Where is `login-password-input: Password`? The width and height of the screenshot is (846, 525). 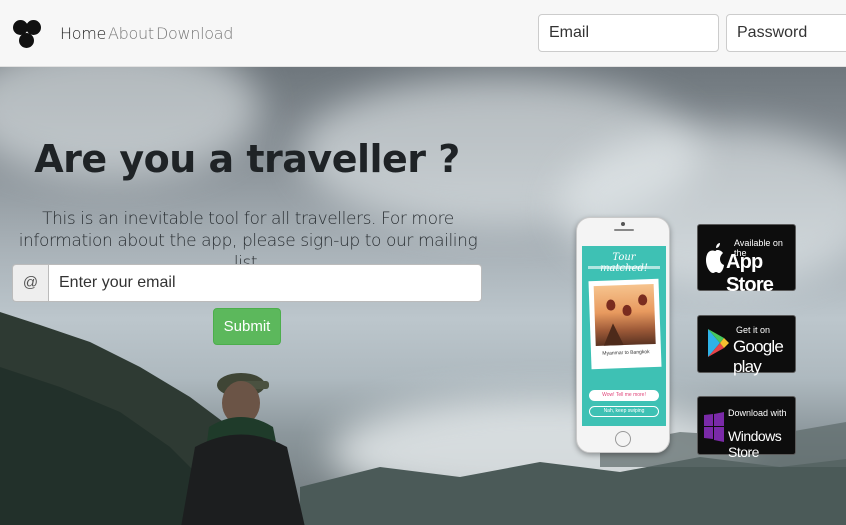 login-password-input: Password is located at coordinates (786, 33).